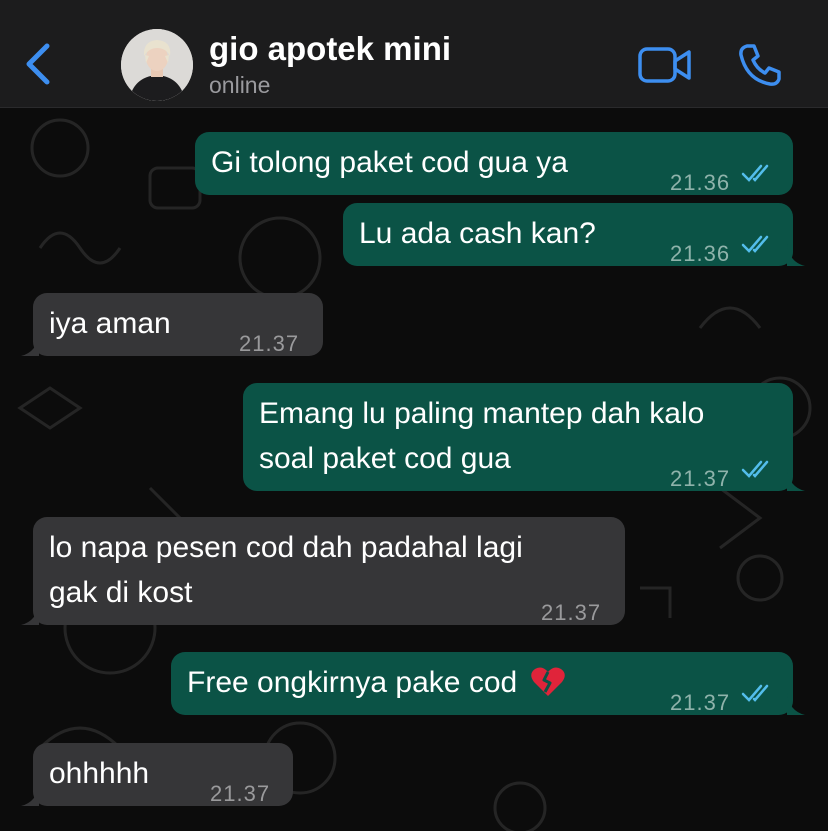 This screenshot has width=828, height=831. I want to click on message-bubble-outgoing: Lu ada cash kan? 21.36, so click(574, 234).